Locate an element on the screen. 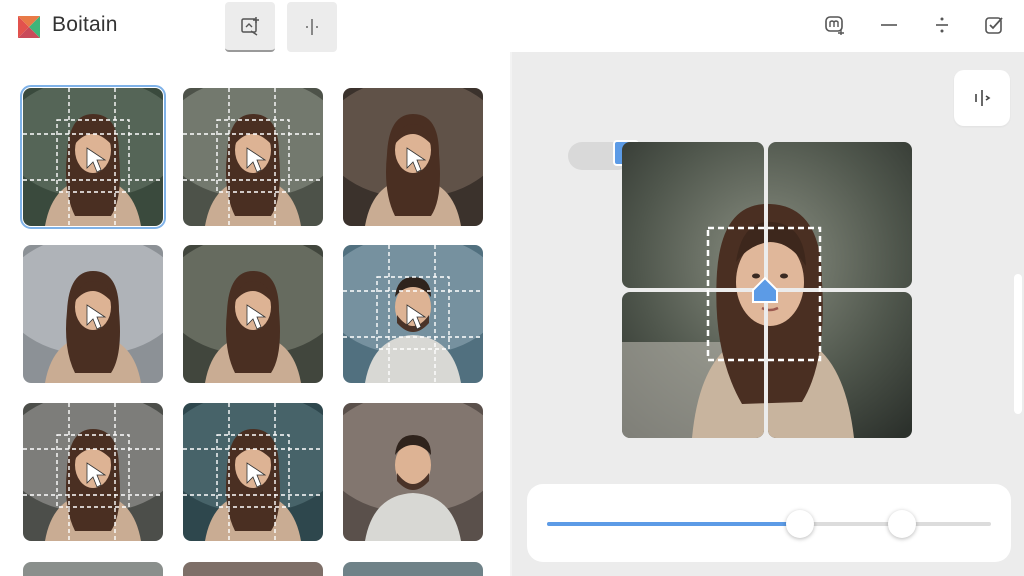 This screenshot has width=1024, height=576. divide-icon is located at coordinates (942, 25).